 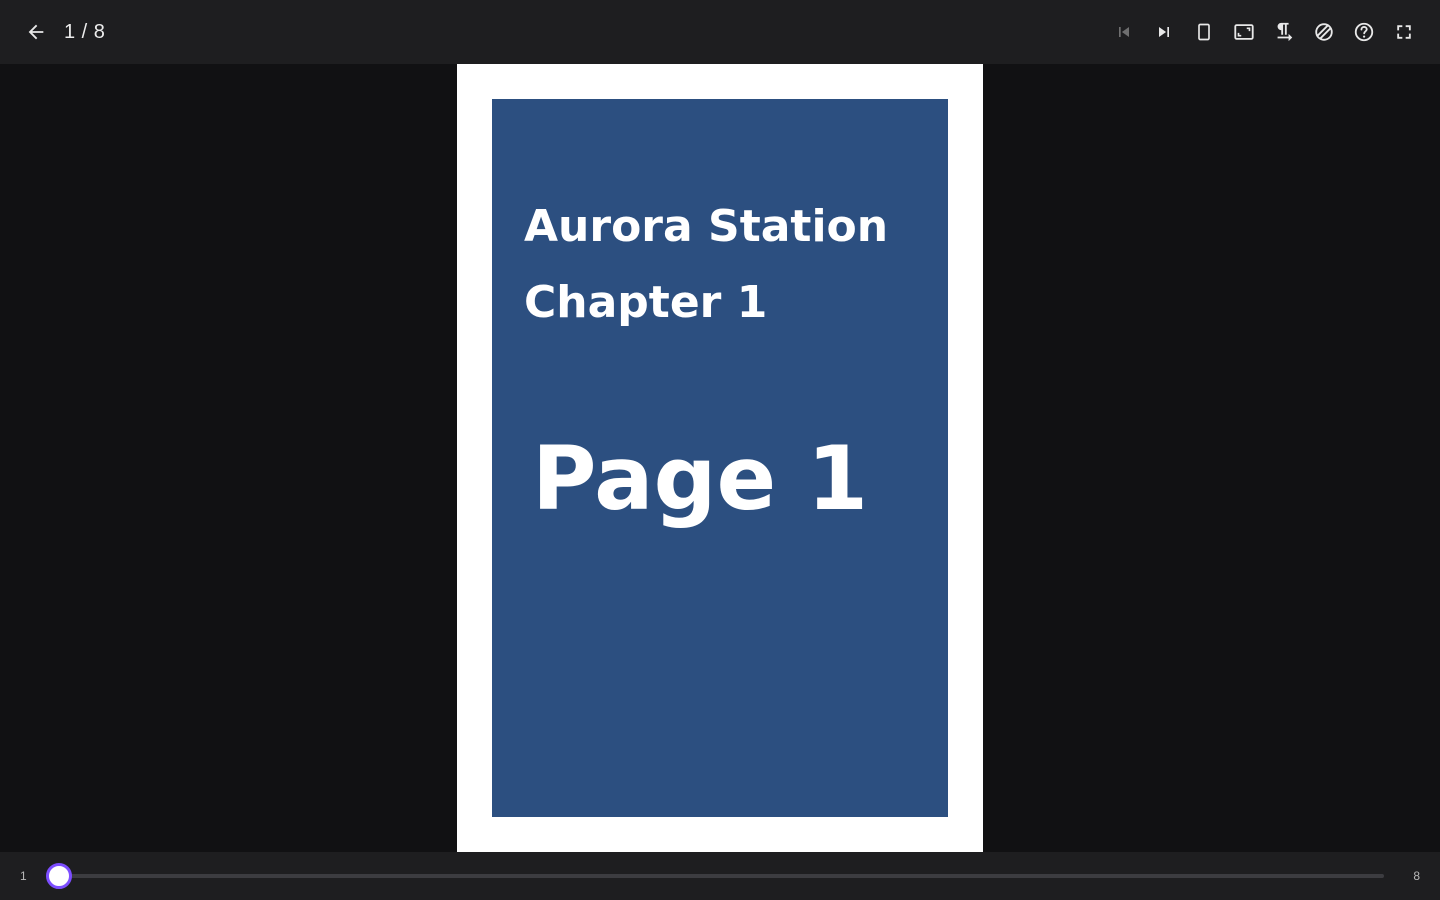 What do you see at coordinates (706, 226) in the screenshot?
I see `story-title: Aurora Station` at bounding box center [706, 226].